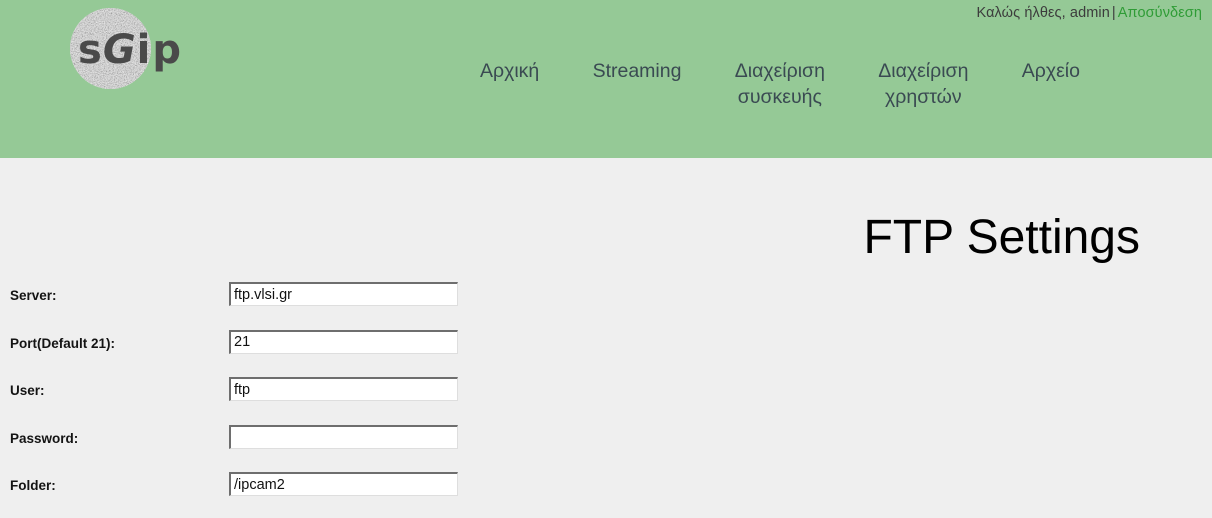 The height and width of the screenshot is (518, 1212). I want to click on label-port: Port(Default 21):, so click(63, 343).